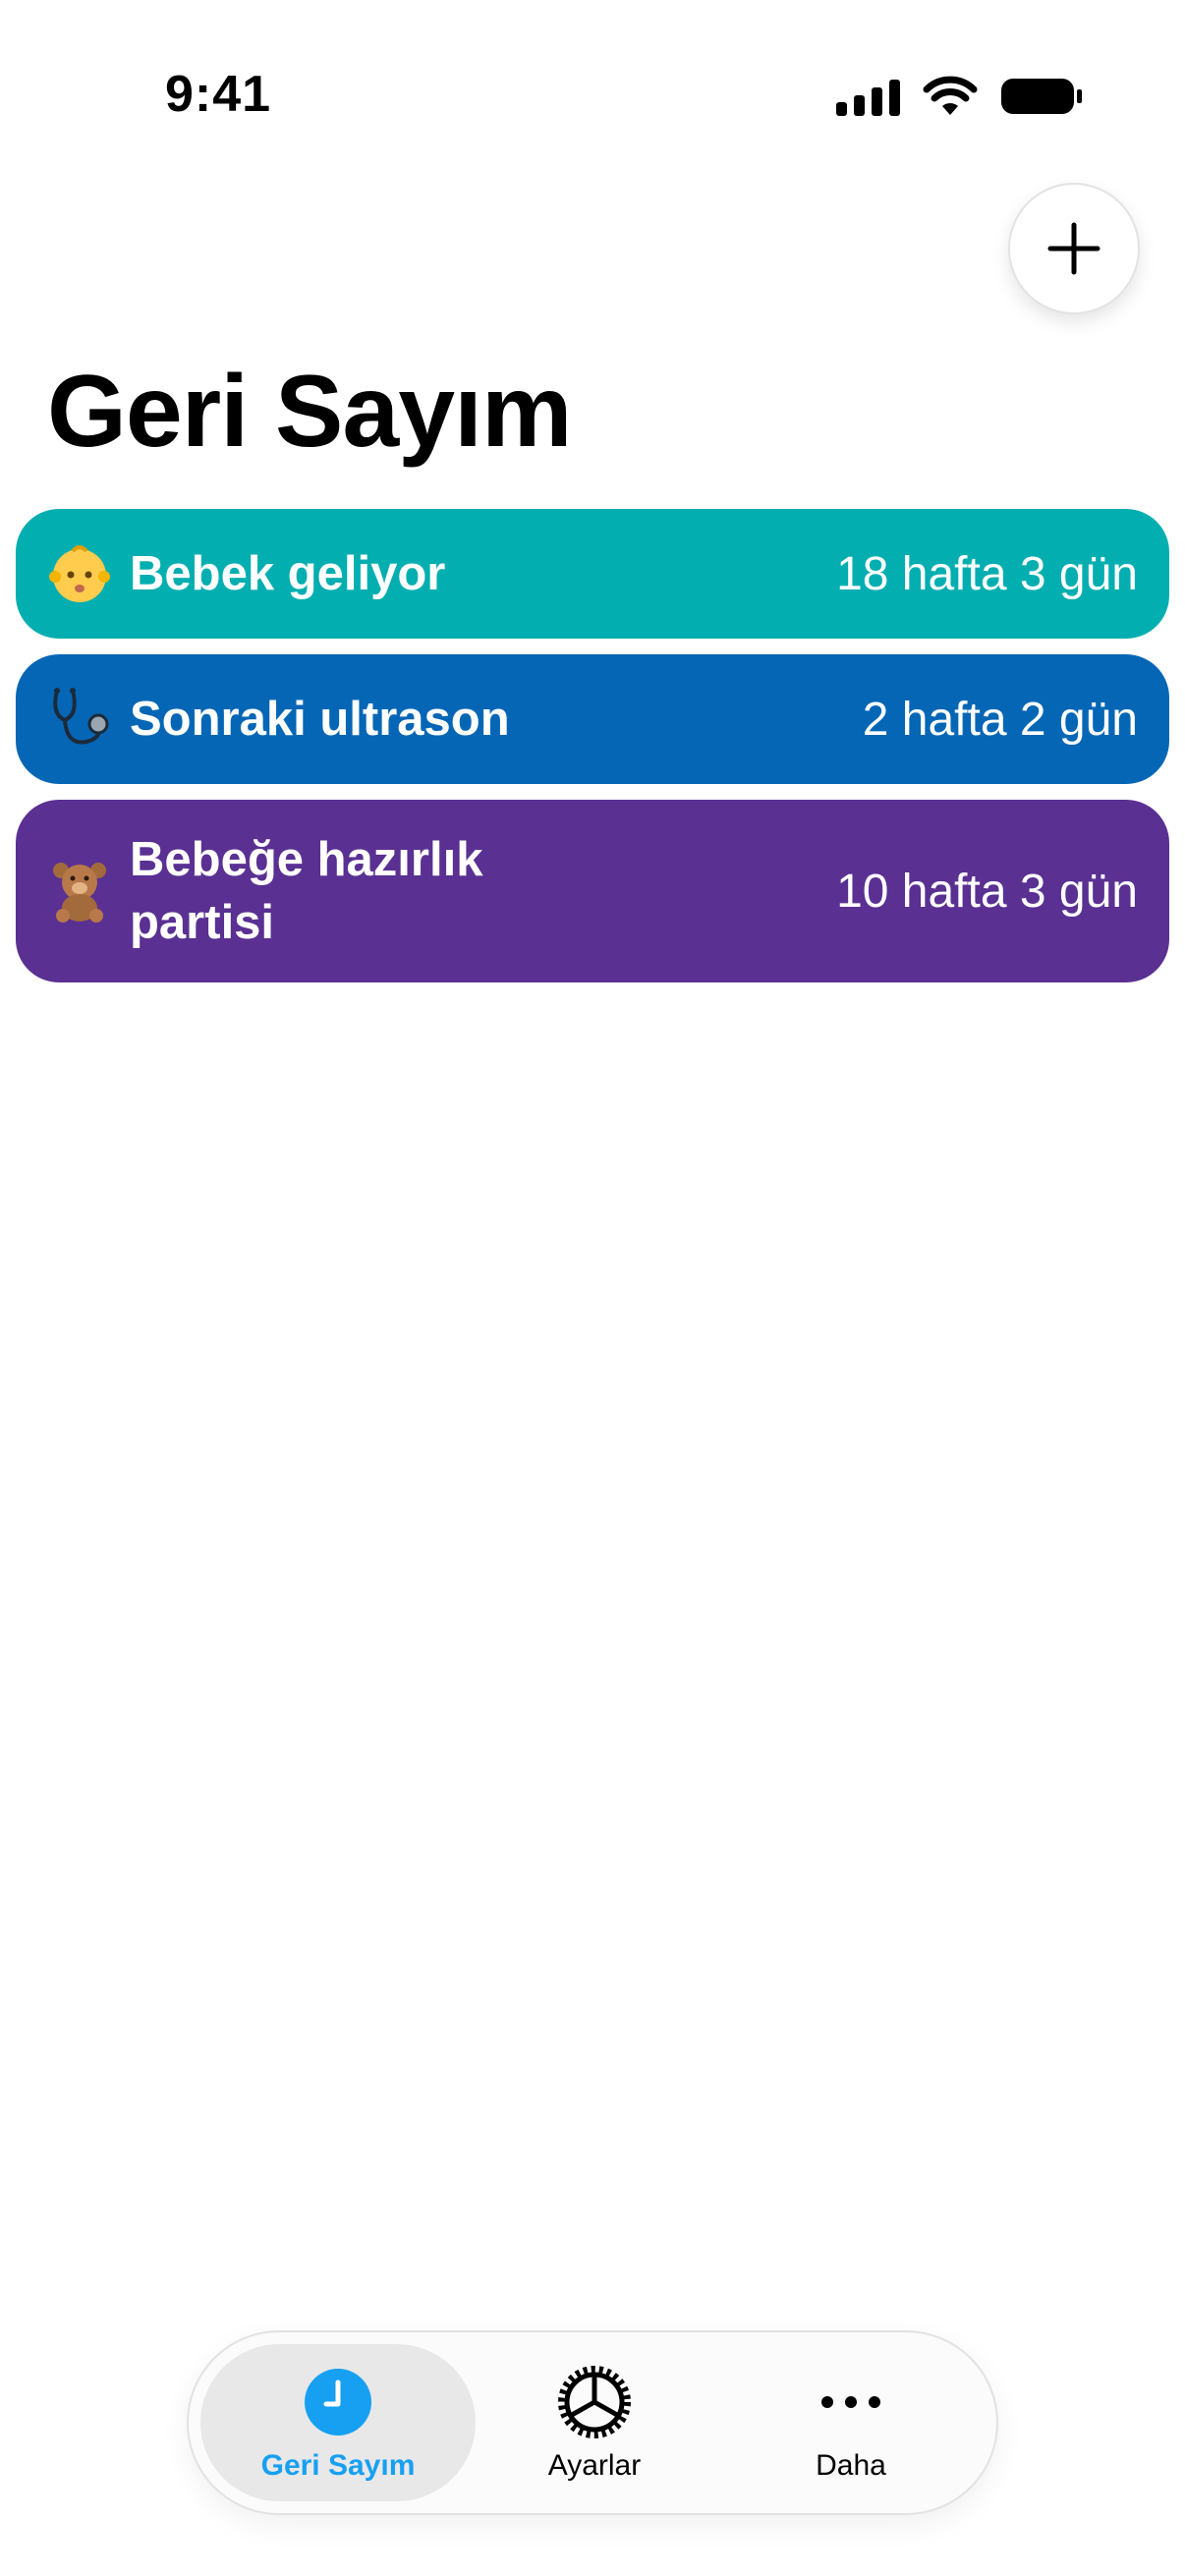 The height and width of the screenshot is (2576, 1185). I want to click on more-icon, so click(851, 2402).